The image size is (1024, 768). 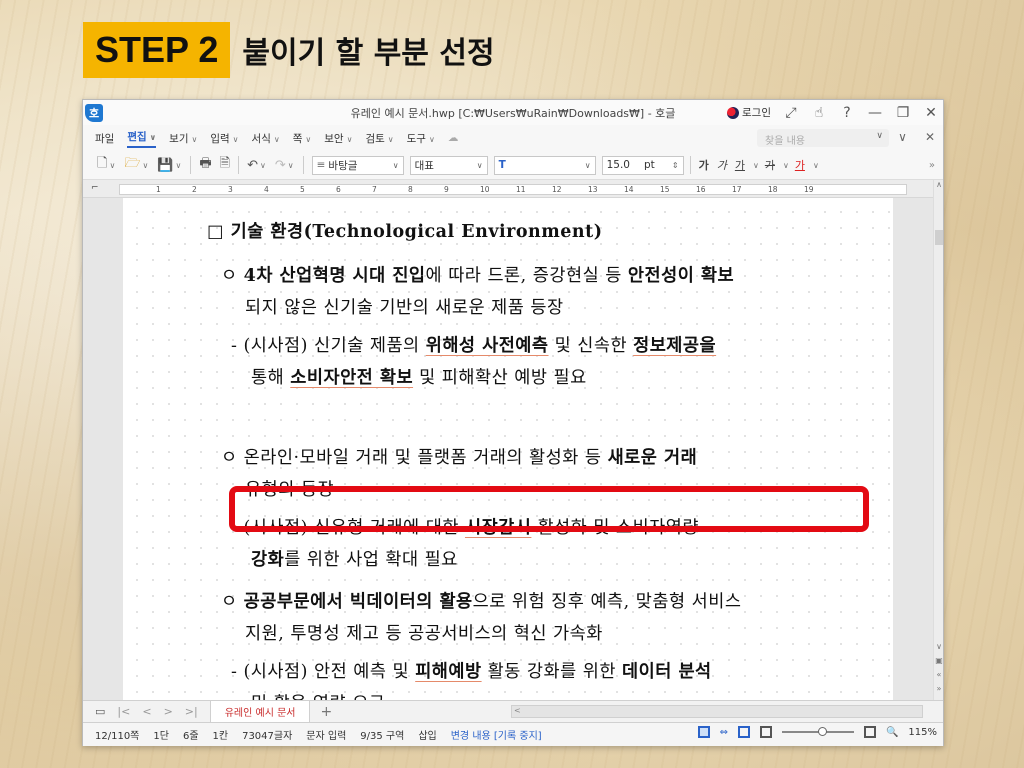 What do you see at coordinates (765, 732) in the screenshot?
I see `two-page-icon` at bounding box center [765, 732].